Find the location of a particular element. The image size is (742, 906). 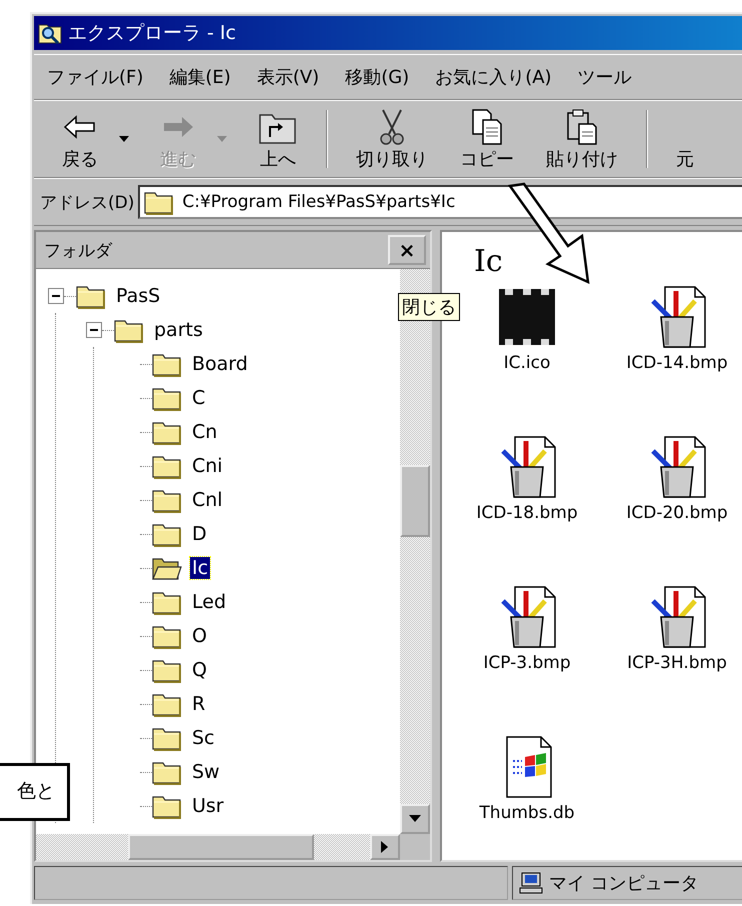

file-item: ICD-20.bmp is located at coordinates (677, 513).